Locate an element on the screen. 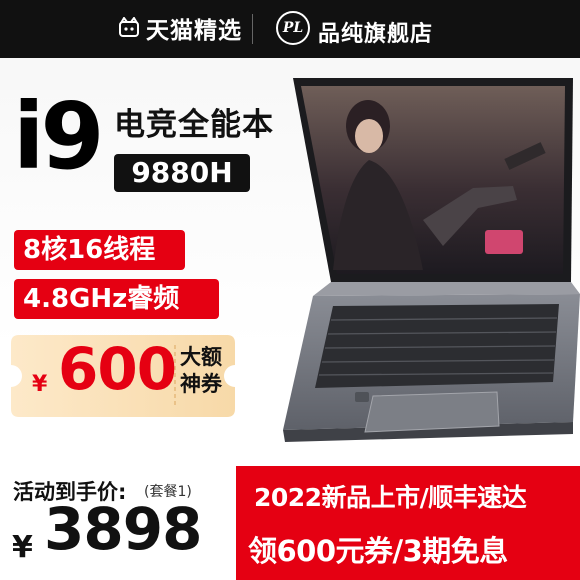  pl-circle-logo: PL is located at coordinates (293, 28).